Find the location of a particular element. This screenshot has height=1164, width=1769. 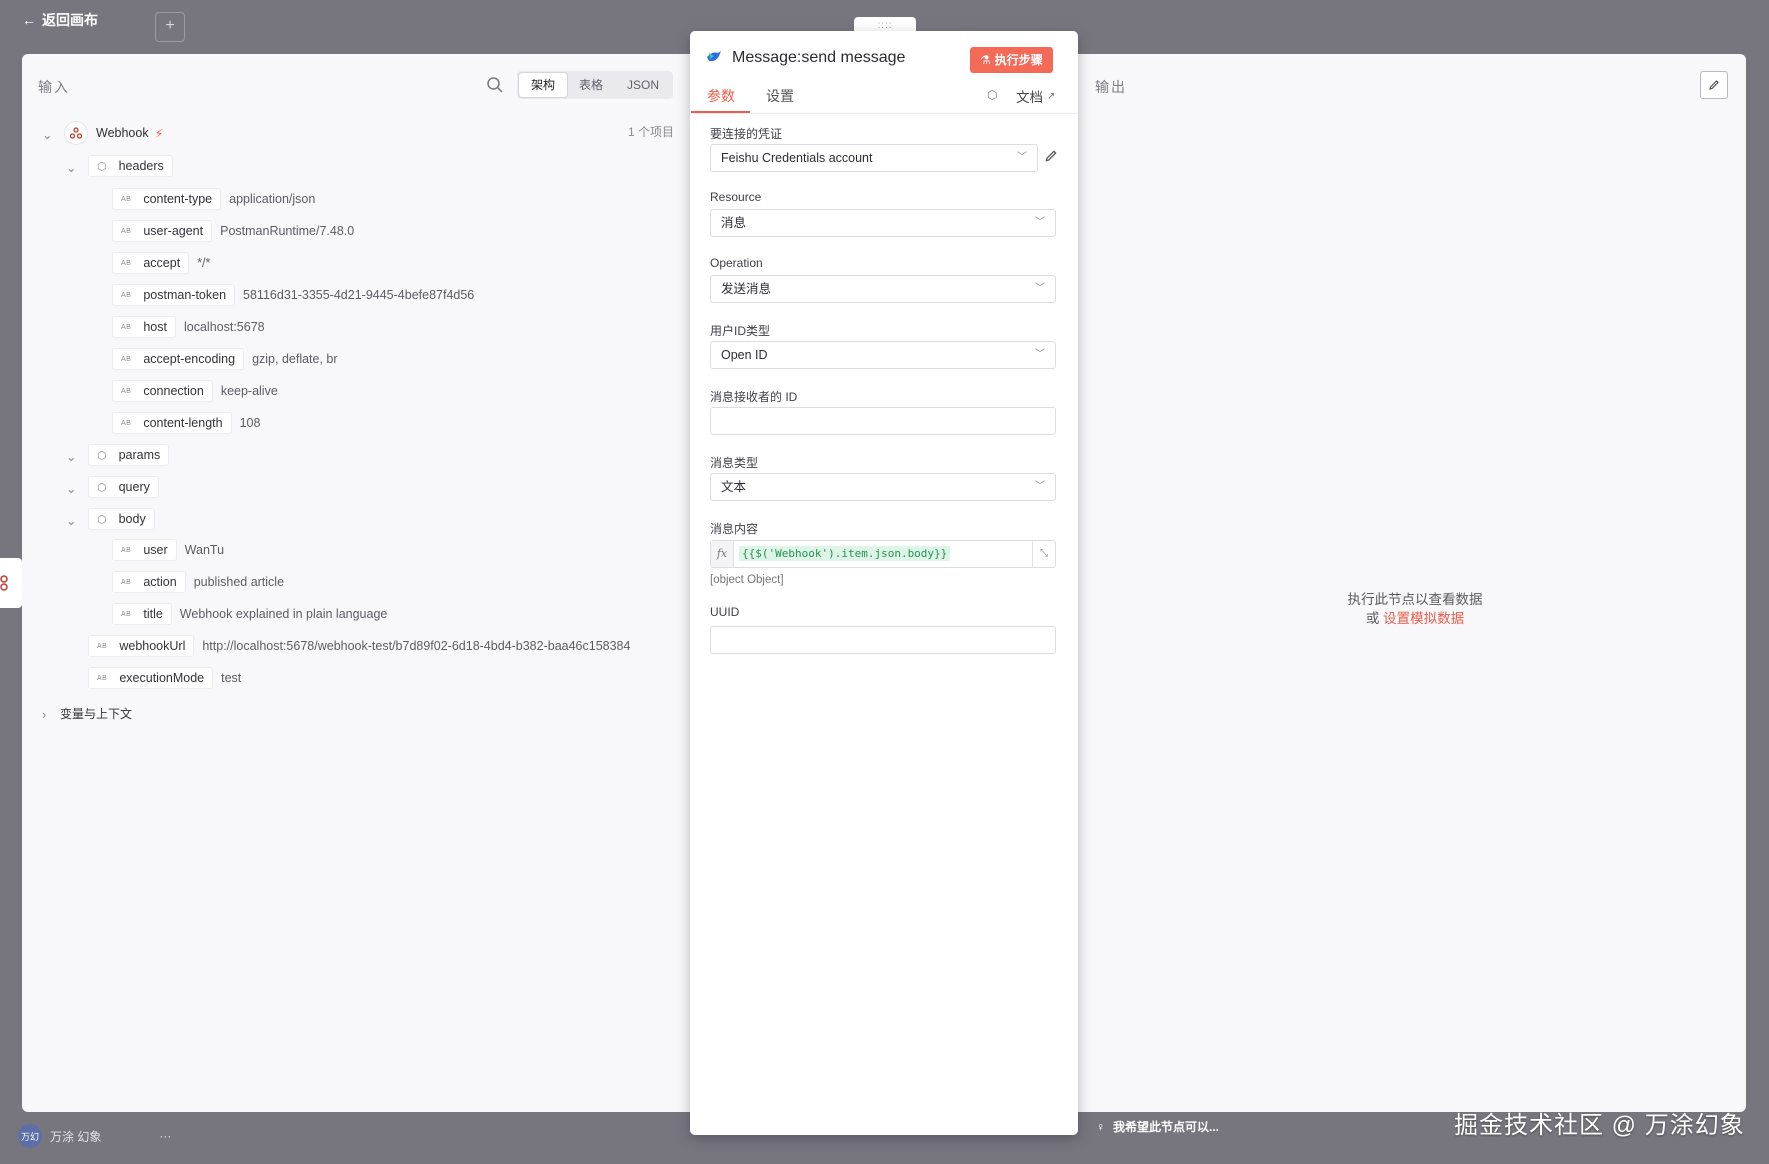

operation-label: Operation is located at coordinates (736, 263).